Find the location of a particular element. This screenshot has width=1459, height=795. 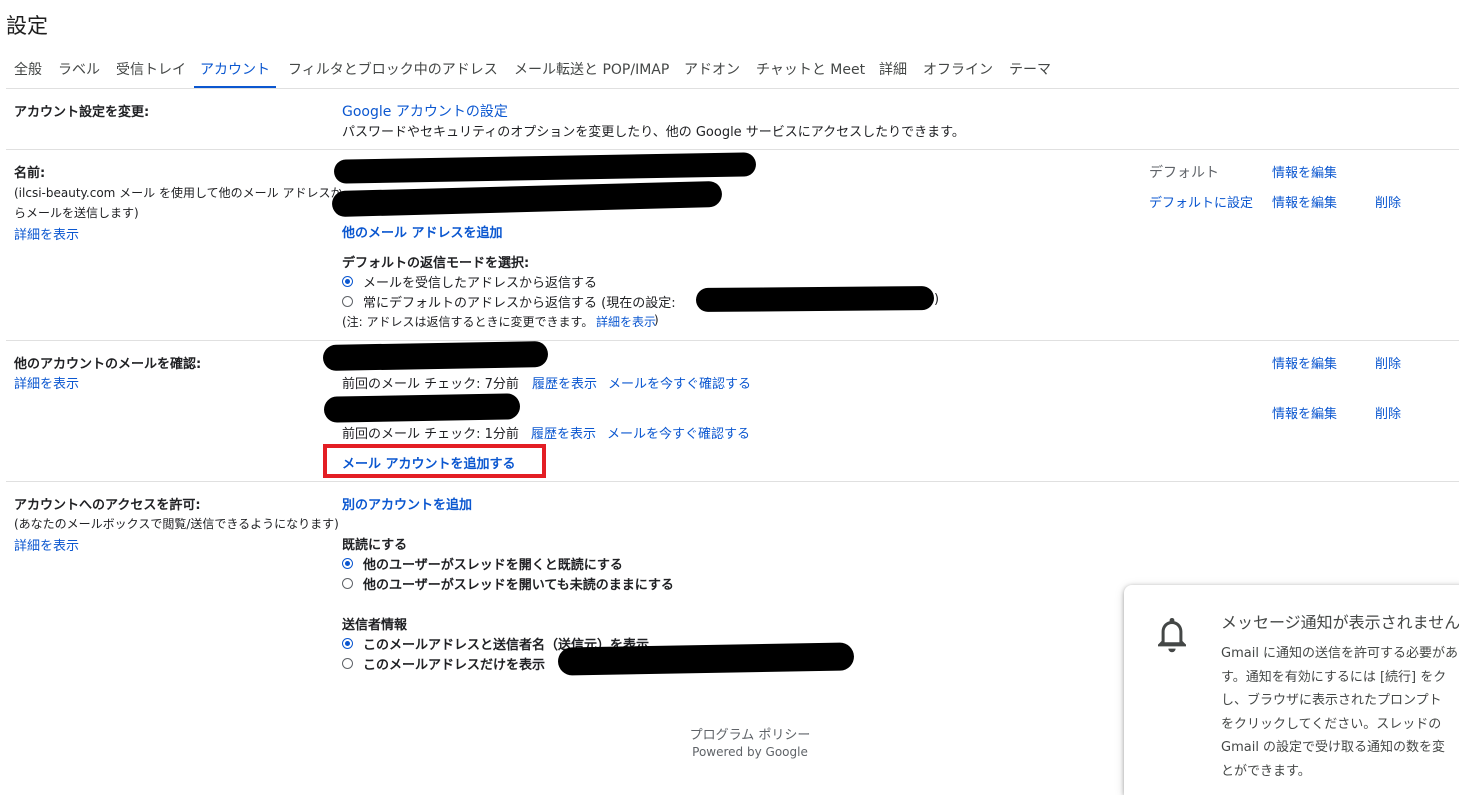

sender-option-2: このメールアドレスだけを表示 is located at coordinates (454, 665).